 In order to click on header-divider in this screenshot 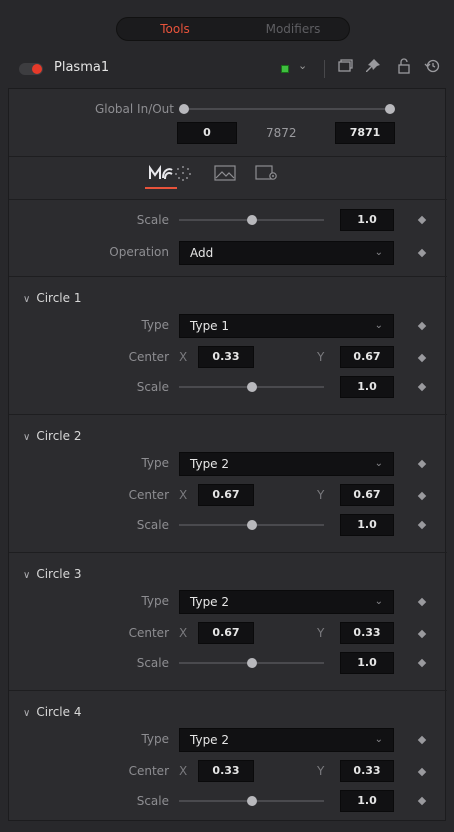, I will do `click(324, 69)`.